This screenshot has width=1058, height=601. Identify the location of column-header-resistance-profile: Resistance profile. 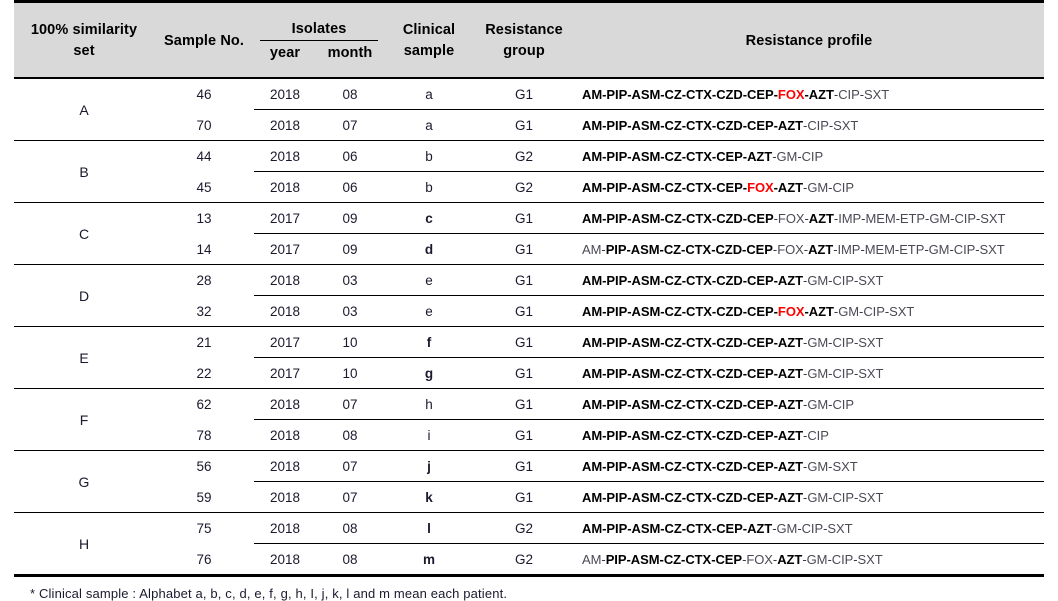
(809, 41).